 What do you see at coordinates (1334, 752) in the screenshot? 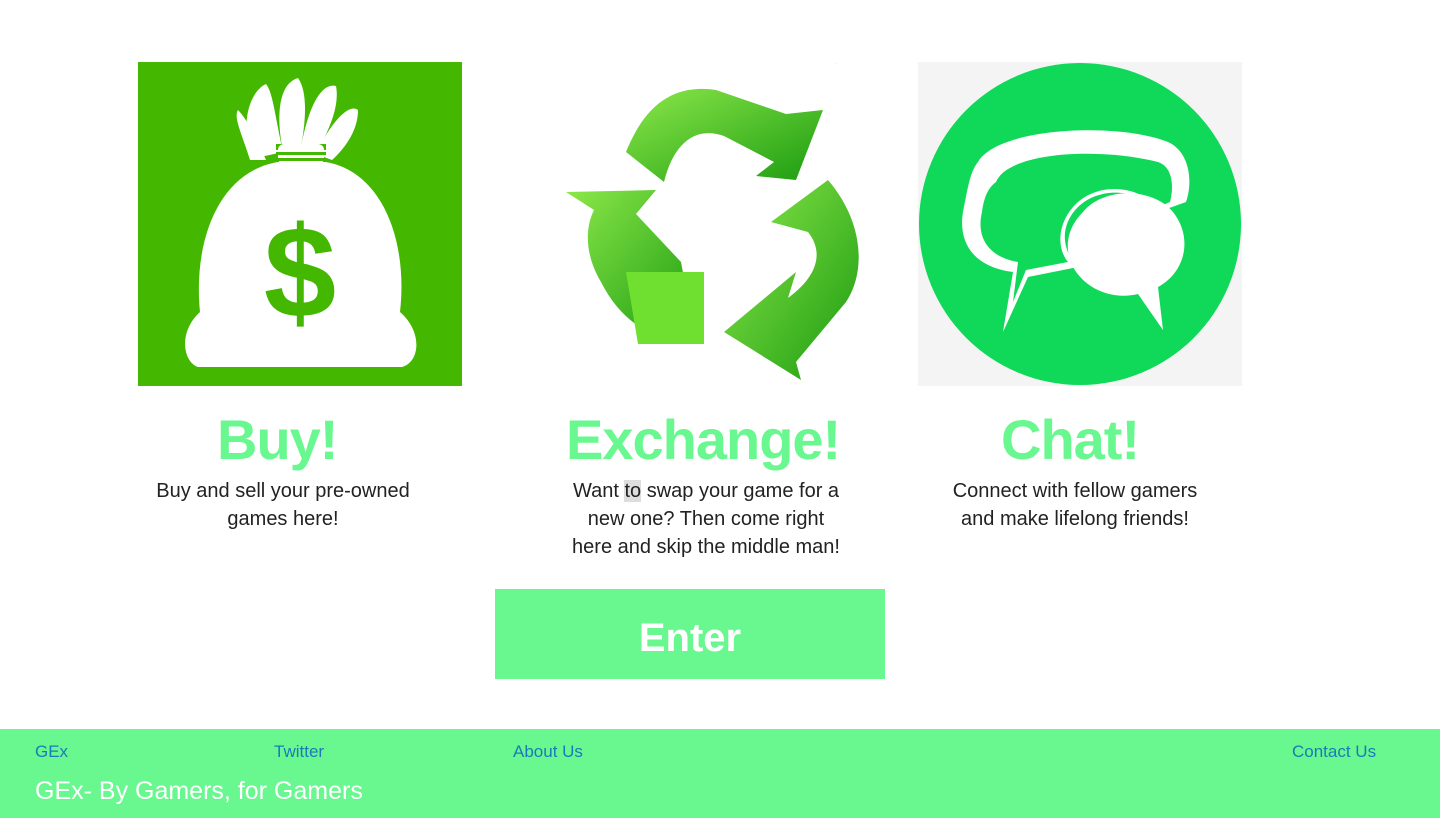
I see `footer-link-contact-us: Contact Us` at bounding box center [1334, 752].